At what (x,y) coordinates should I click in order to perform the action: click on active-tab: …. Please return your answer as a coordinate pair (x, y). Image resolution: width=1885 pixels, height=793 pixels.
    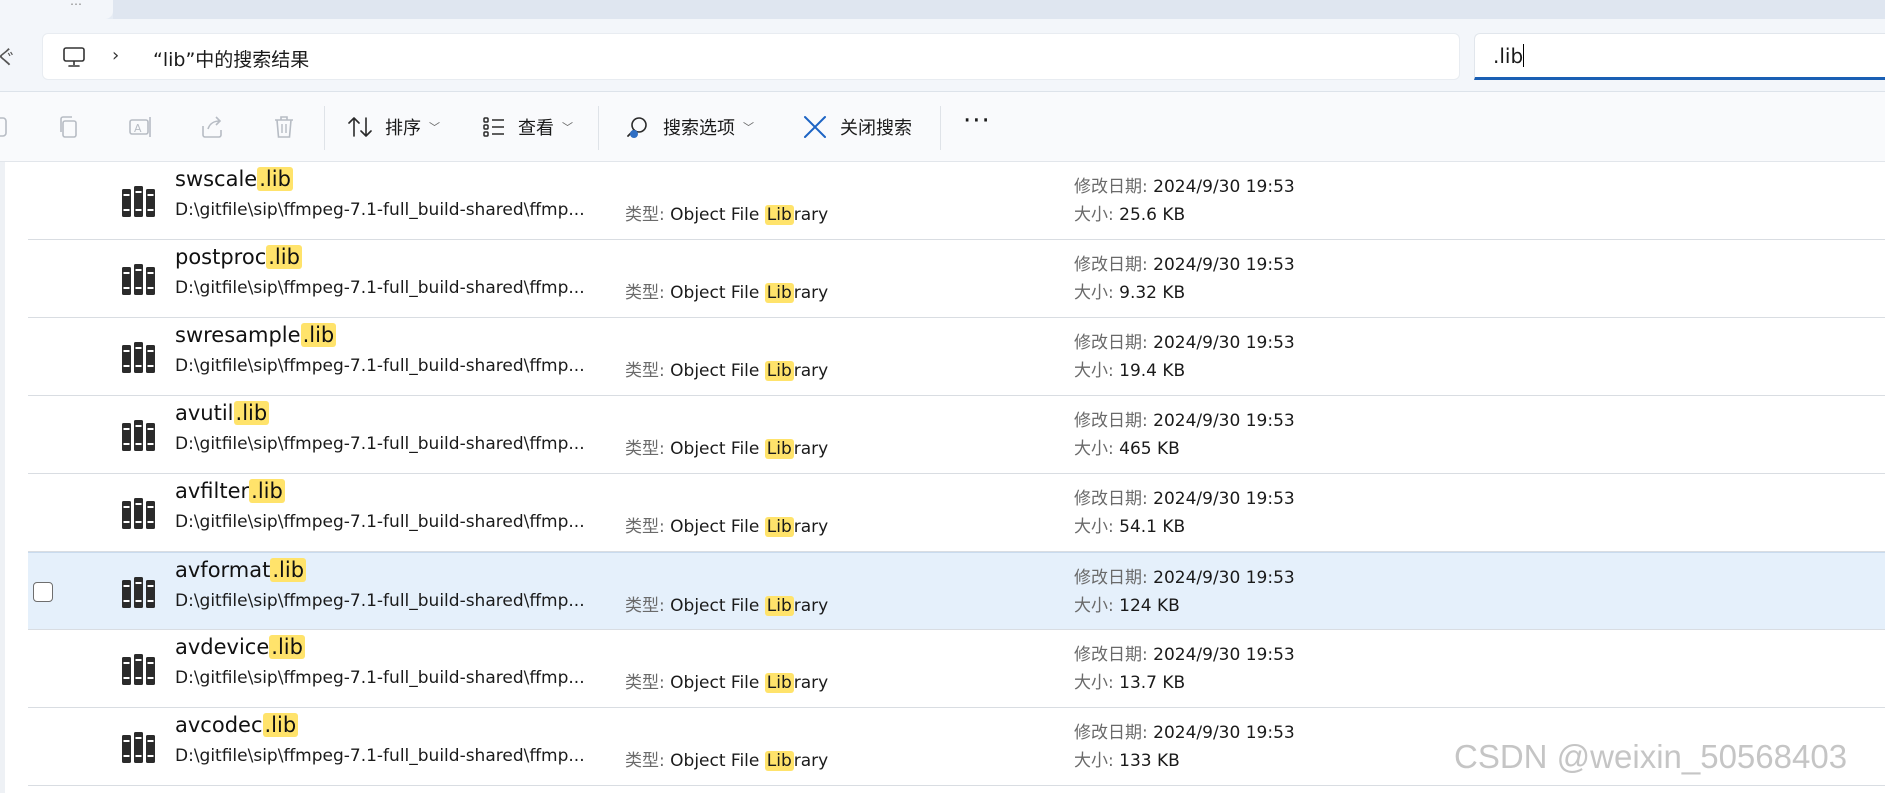
    Looking at the image, I should click on (56, 9).